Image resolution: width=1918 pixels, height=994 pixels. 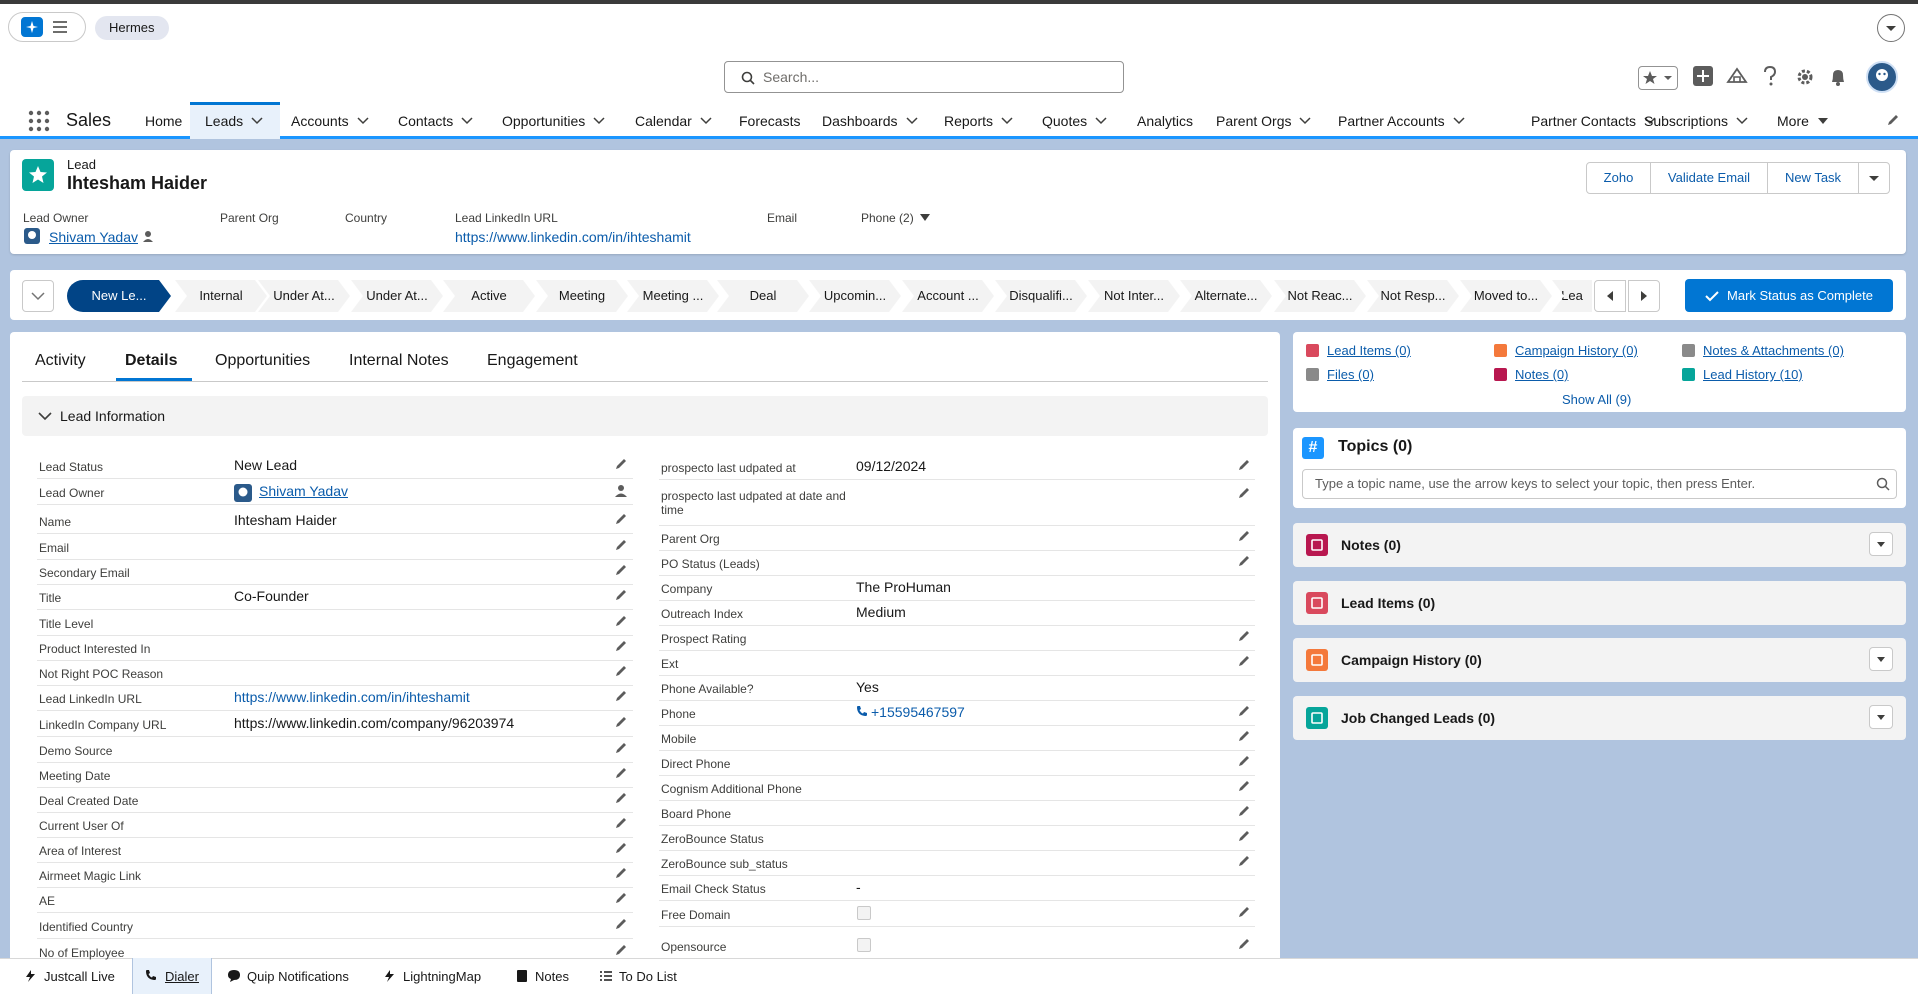 I want to click on nav-item-parent-orgs: Parent Orgs, so click(x=1264, y=121).